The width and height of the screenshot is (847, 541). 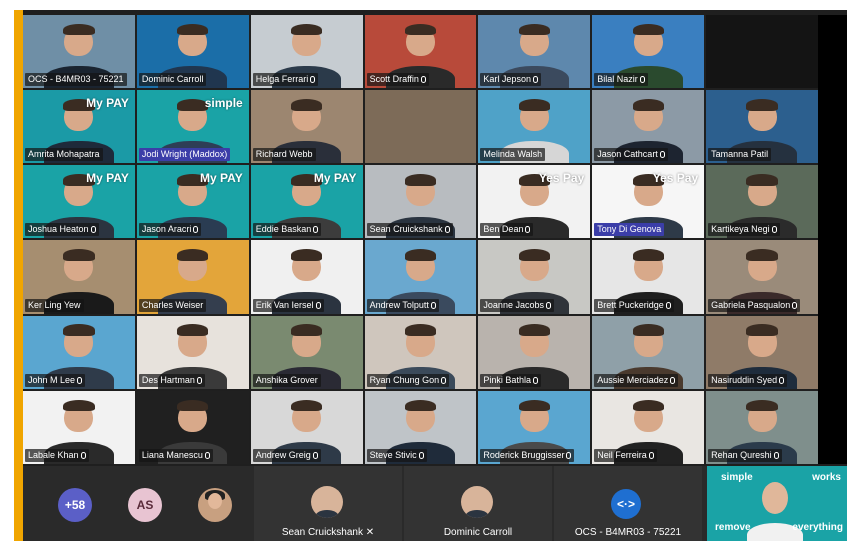 What do you see at coordinates (76, 79) in the screenshot?
I see `participant-name: OCS - B4MR03 - 75221` at bounding box center [76, 79].